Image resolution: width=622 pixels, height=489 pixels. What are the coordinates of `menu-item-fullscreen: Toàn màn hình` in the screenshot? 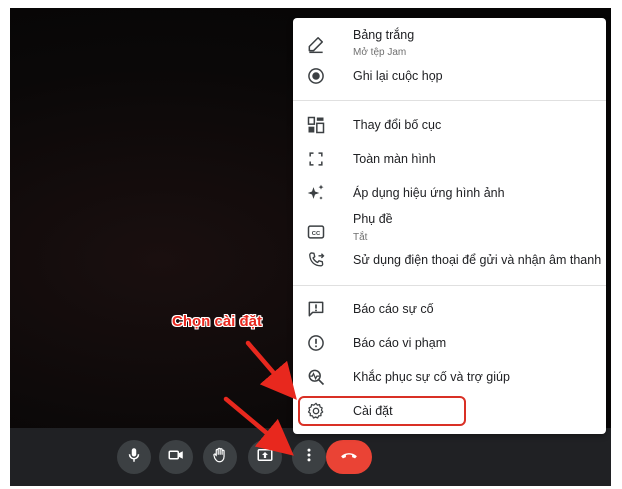 It's located at (449, 163).